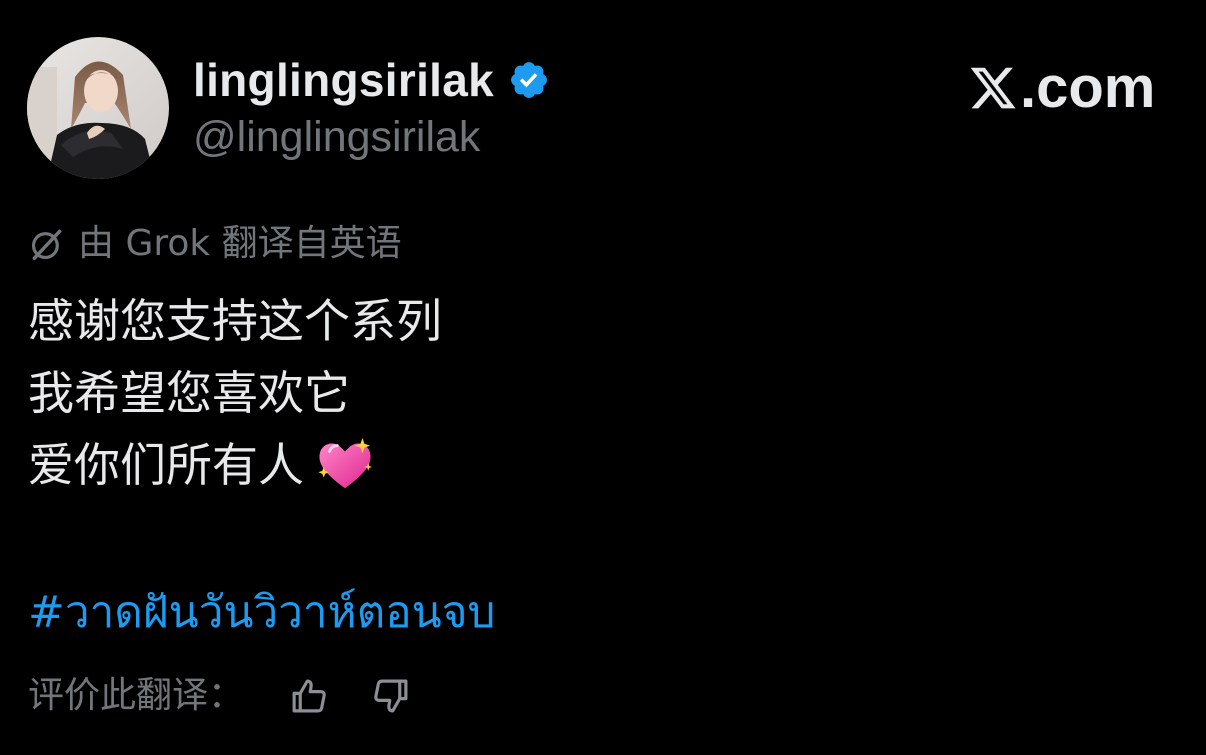  What do you see at coordinates (261, 613) in the screenshot?
I see `hashtag-link: #วาดฝันวันวิวาห์ตอนจบ` at bounding box center [261, 613].